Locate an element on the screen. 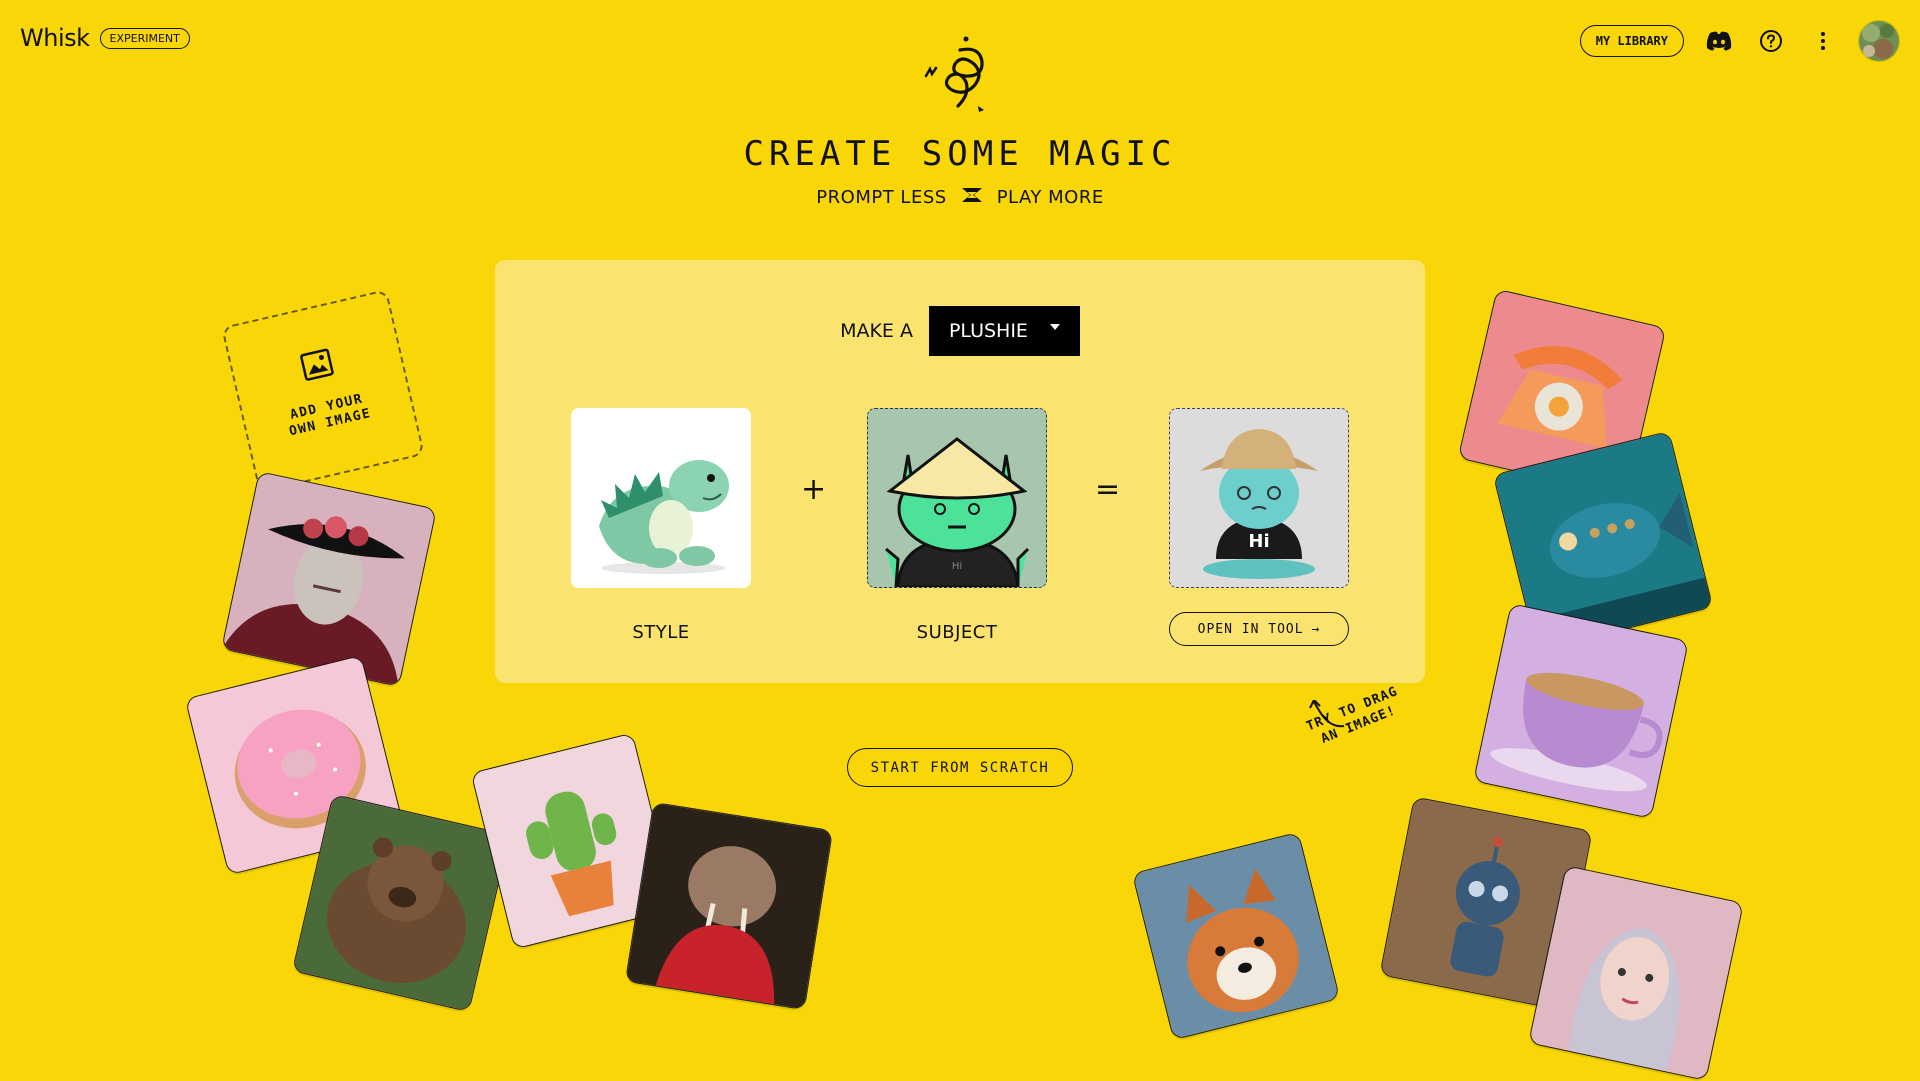 Image resolution: width=1920 pixels, height=1081 pixels. urchin-teacup-image is located at coordinates (1581, 711).